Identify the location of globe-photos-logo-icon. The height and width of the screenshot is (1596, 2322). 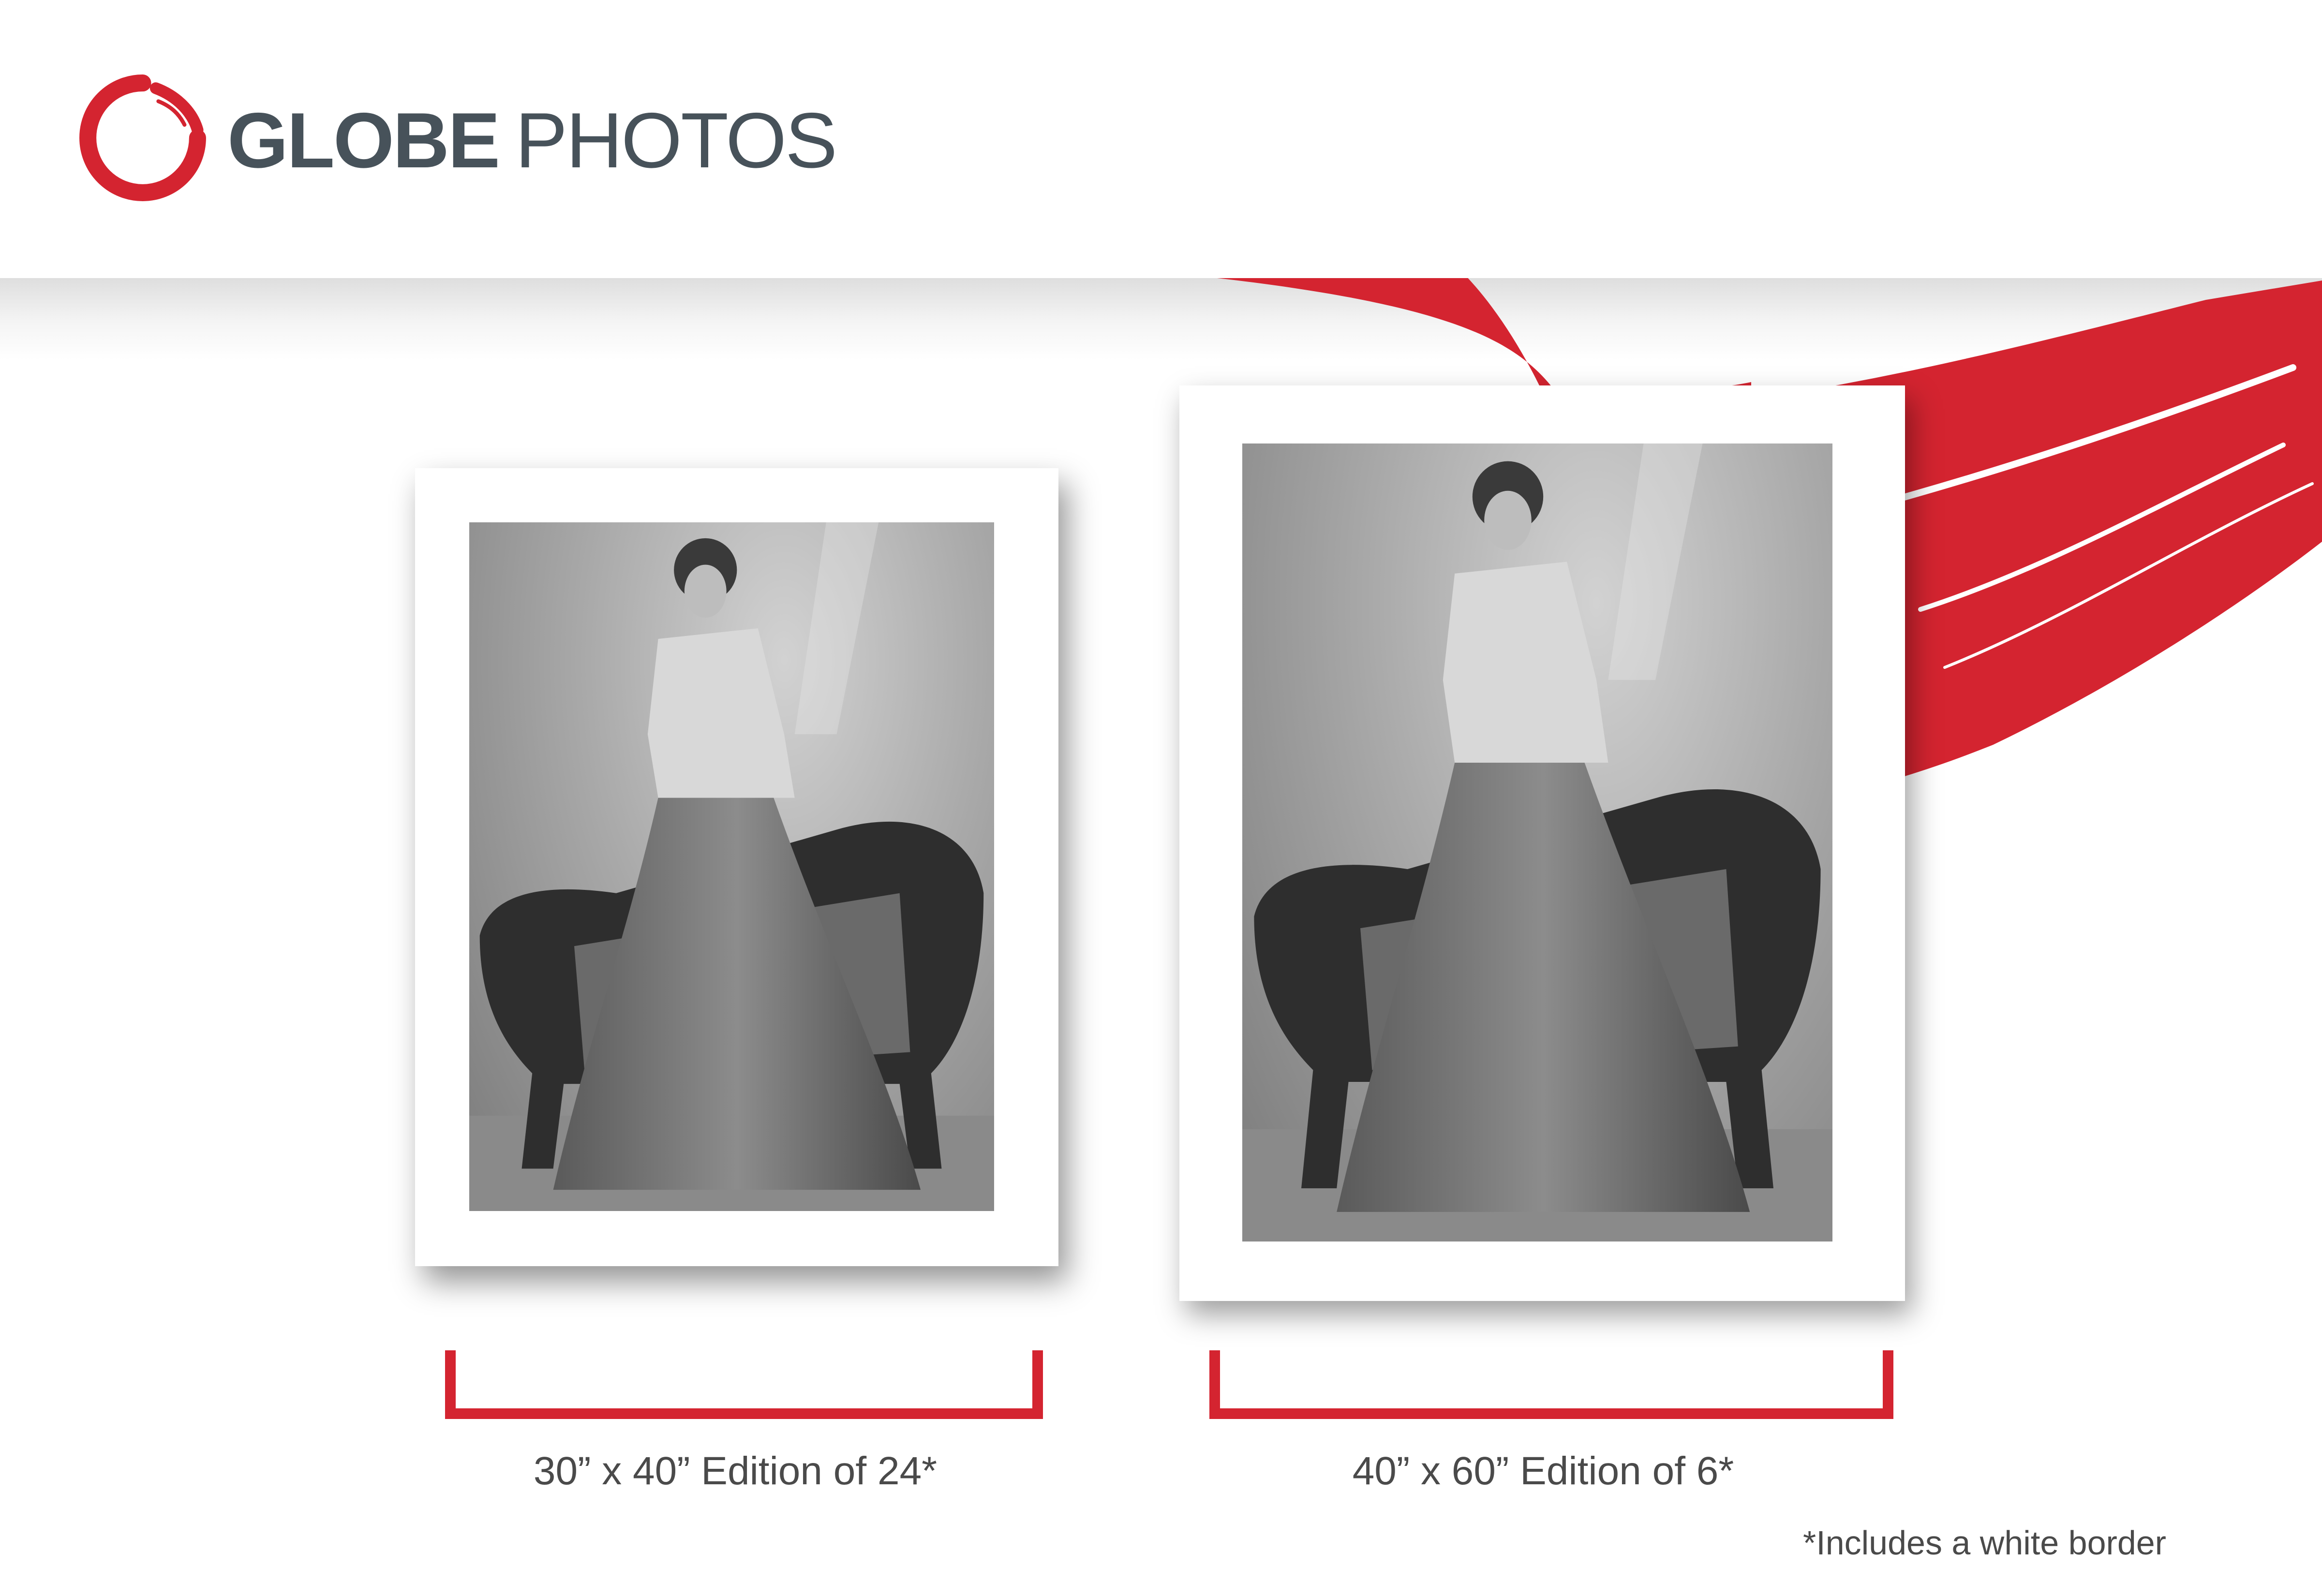
(142, 138).